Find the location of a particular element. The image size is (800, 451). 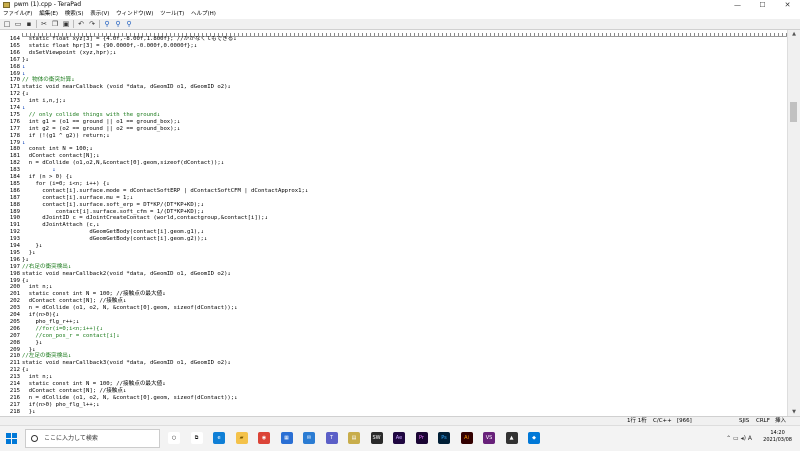

chrome-icon: ◉ is located at coordinates (264, 438).